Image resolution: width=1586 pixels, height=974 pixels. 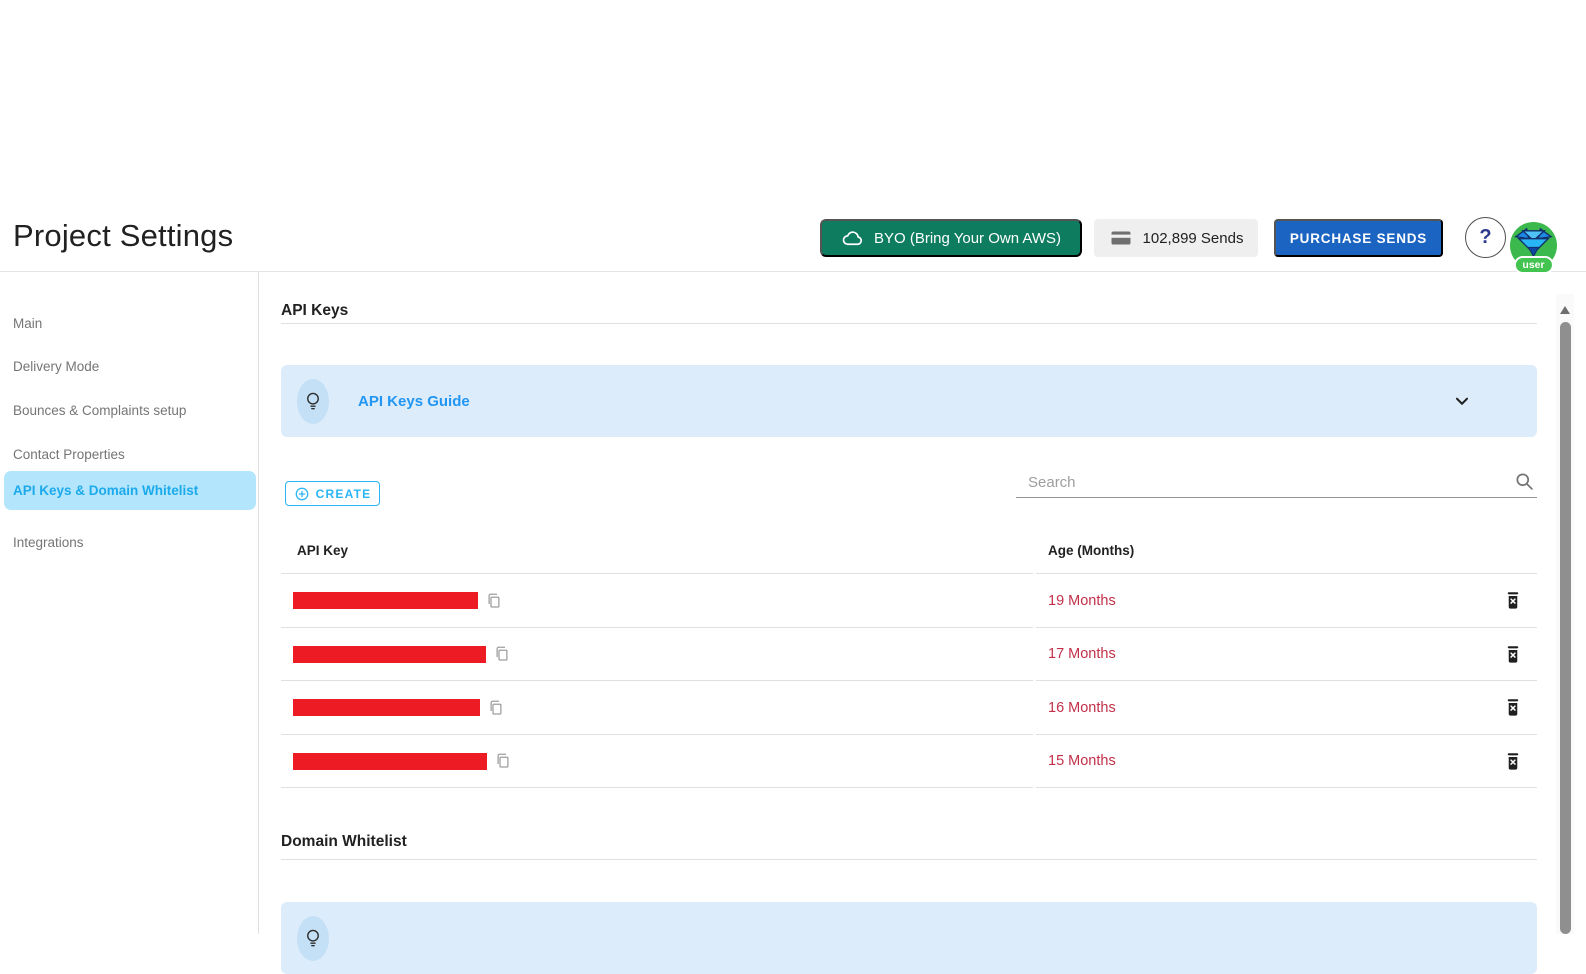 I want to click on help-button: ?, so click(x=1485, y=237).